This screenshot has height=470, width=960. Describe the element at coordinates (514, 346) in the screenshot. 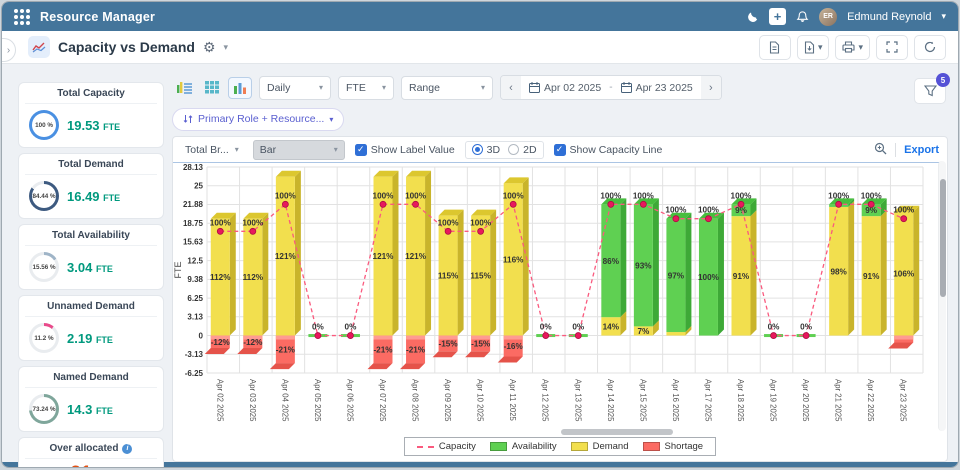

I see `svg-text: -16%` at that location.